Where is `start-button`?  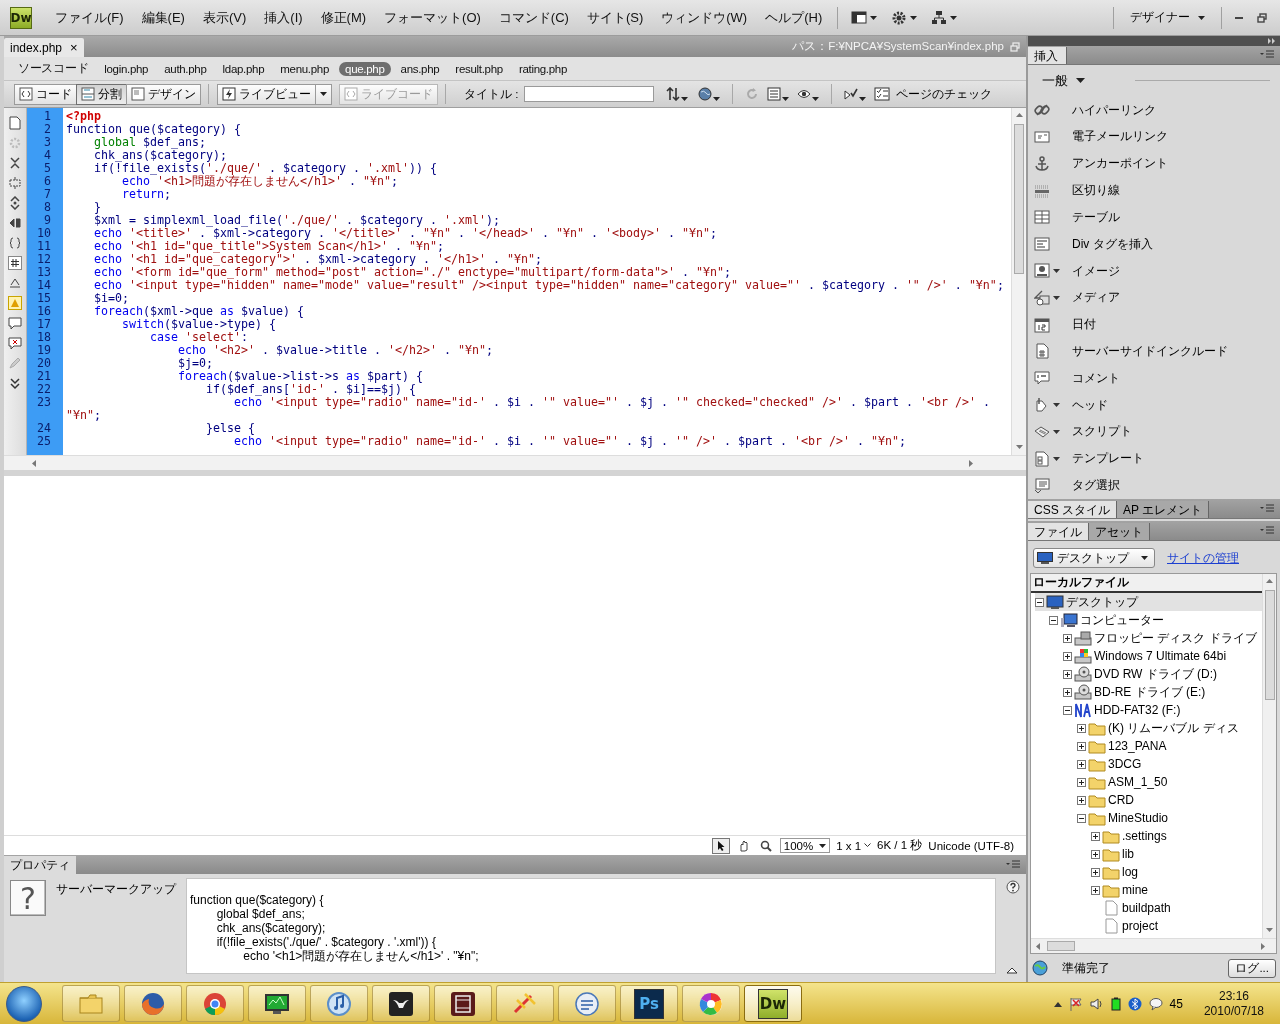
start-button is located at coordinates (24, 1003).